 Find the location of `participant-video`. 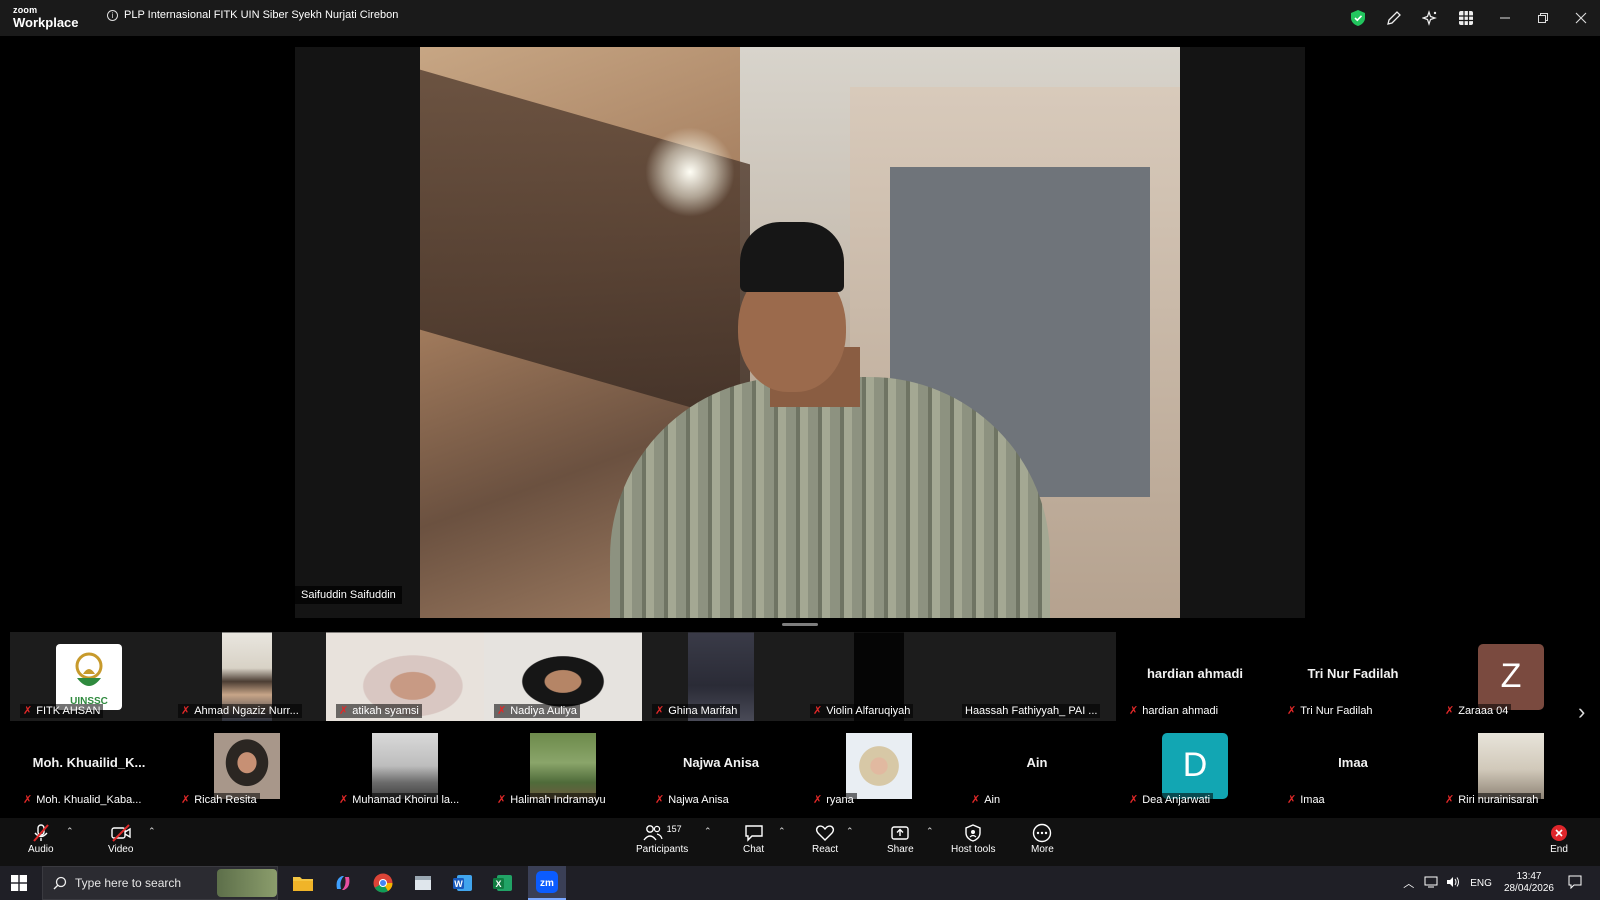

participant-video is located at coordinates (405, 765).